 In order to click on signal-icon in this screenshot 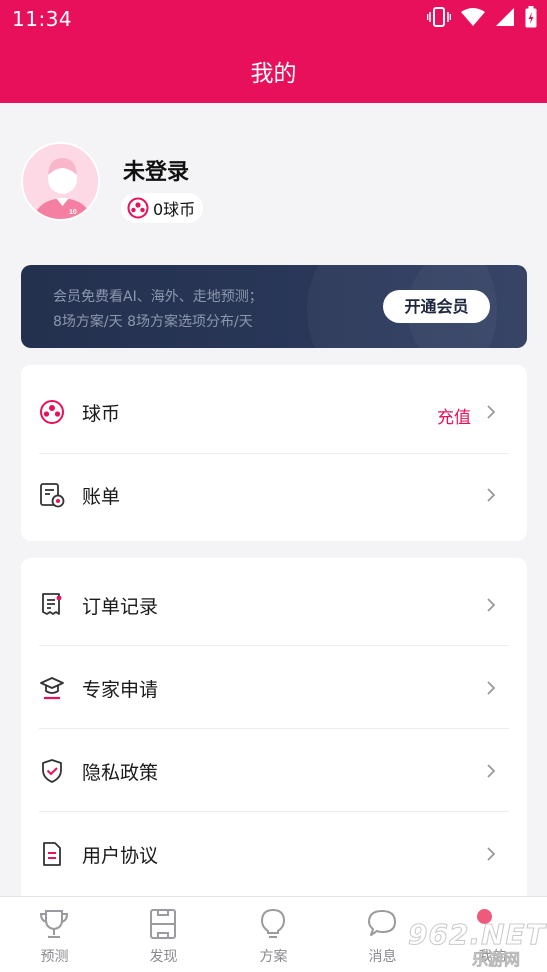, I will do `click(505, 17)`.